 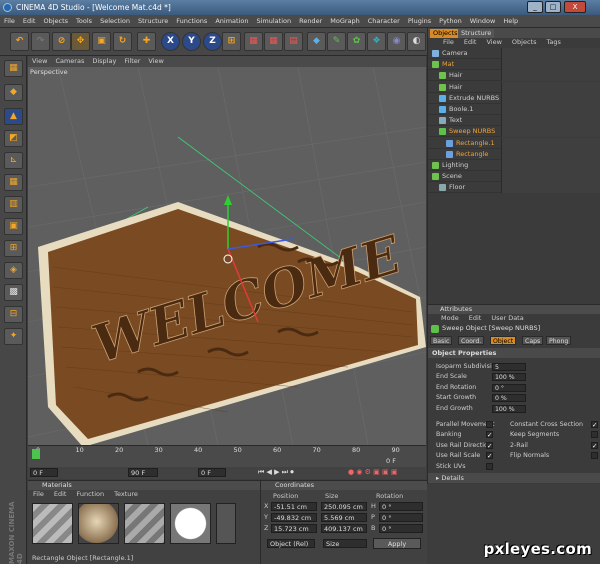 I want to click on viewport-menu-3: Filter, so click(x=132, y=61).